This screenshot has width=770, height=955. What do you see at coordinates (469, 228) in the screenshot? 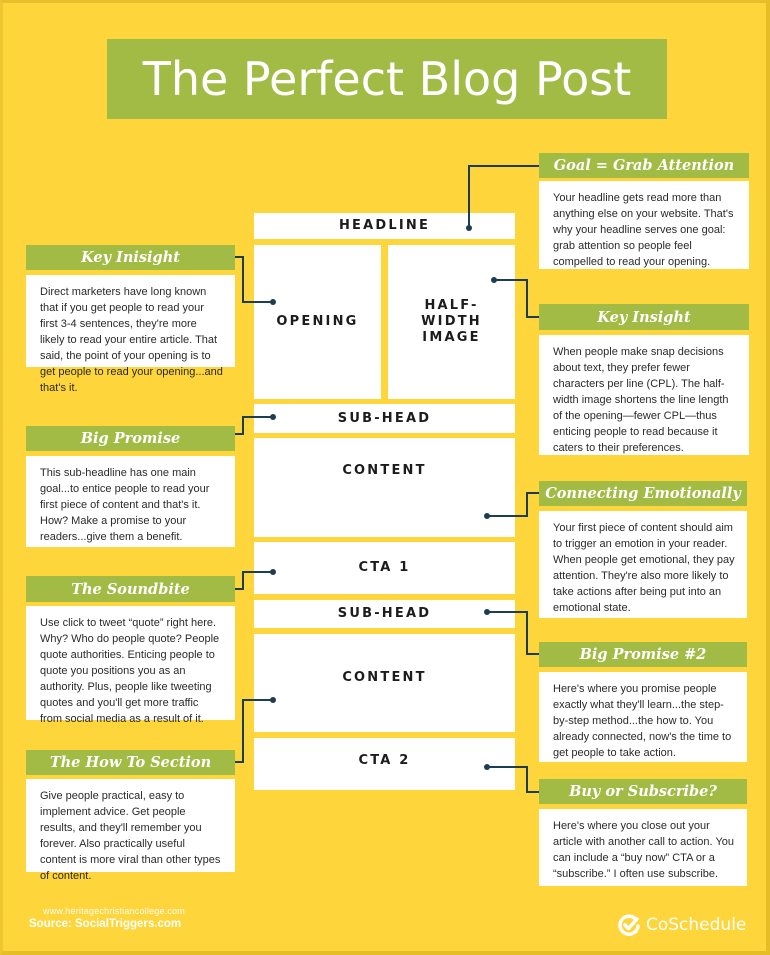
I see `connector-dot-headline` at bounding box center [469, 228].